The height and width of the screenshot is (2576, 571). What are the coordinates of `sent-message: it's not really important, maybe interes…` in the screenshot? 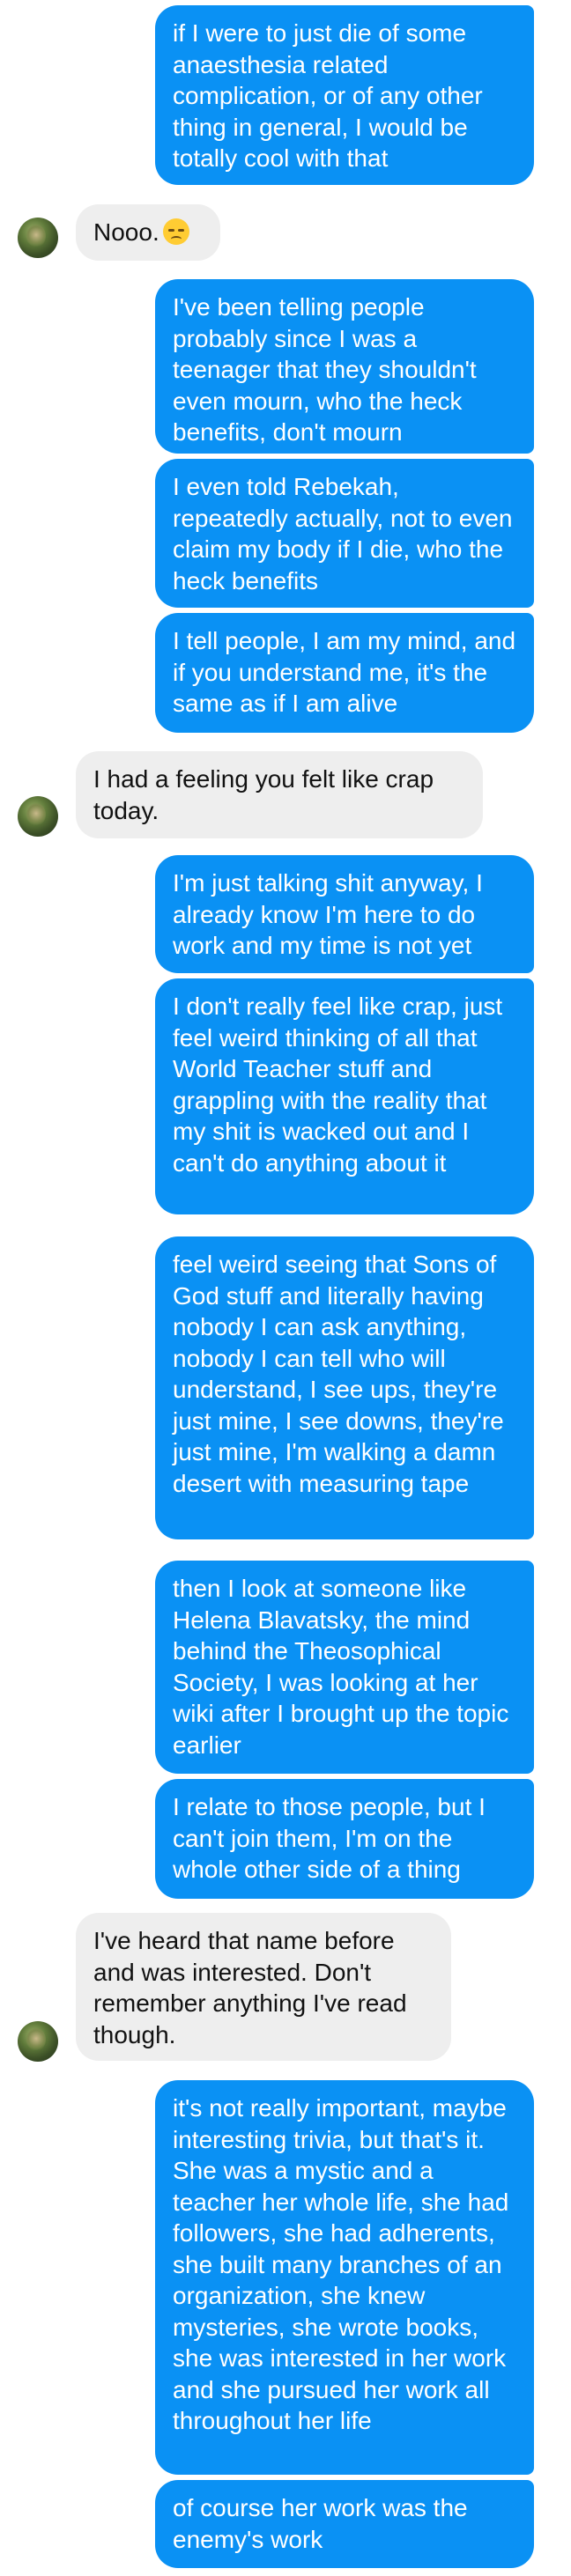 It's located at (345, 2277).